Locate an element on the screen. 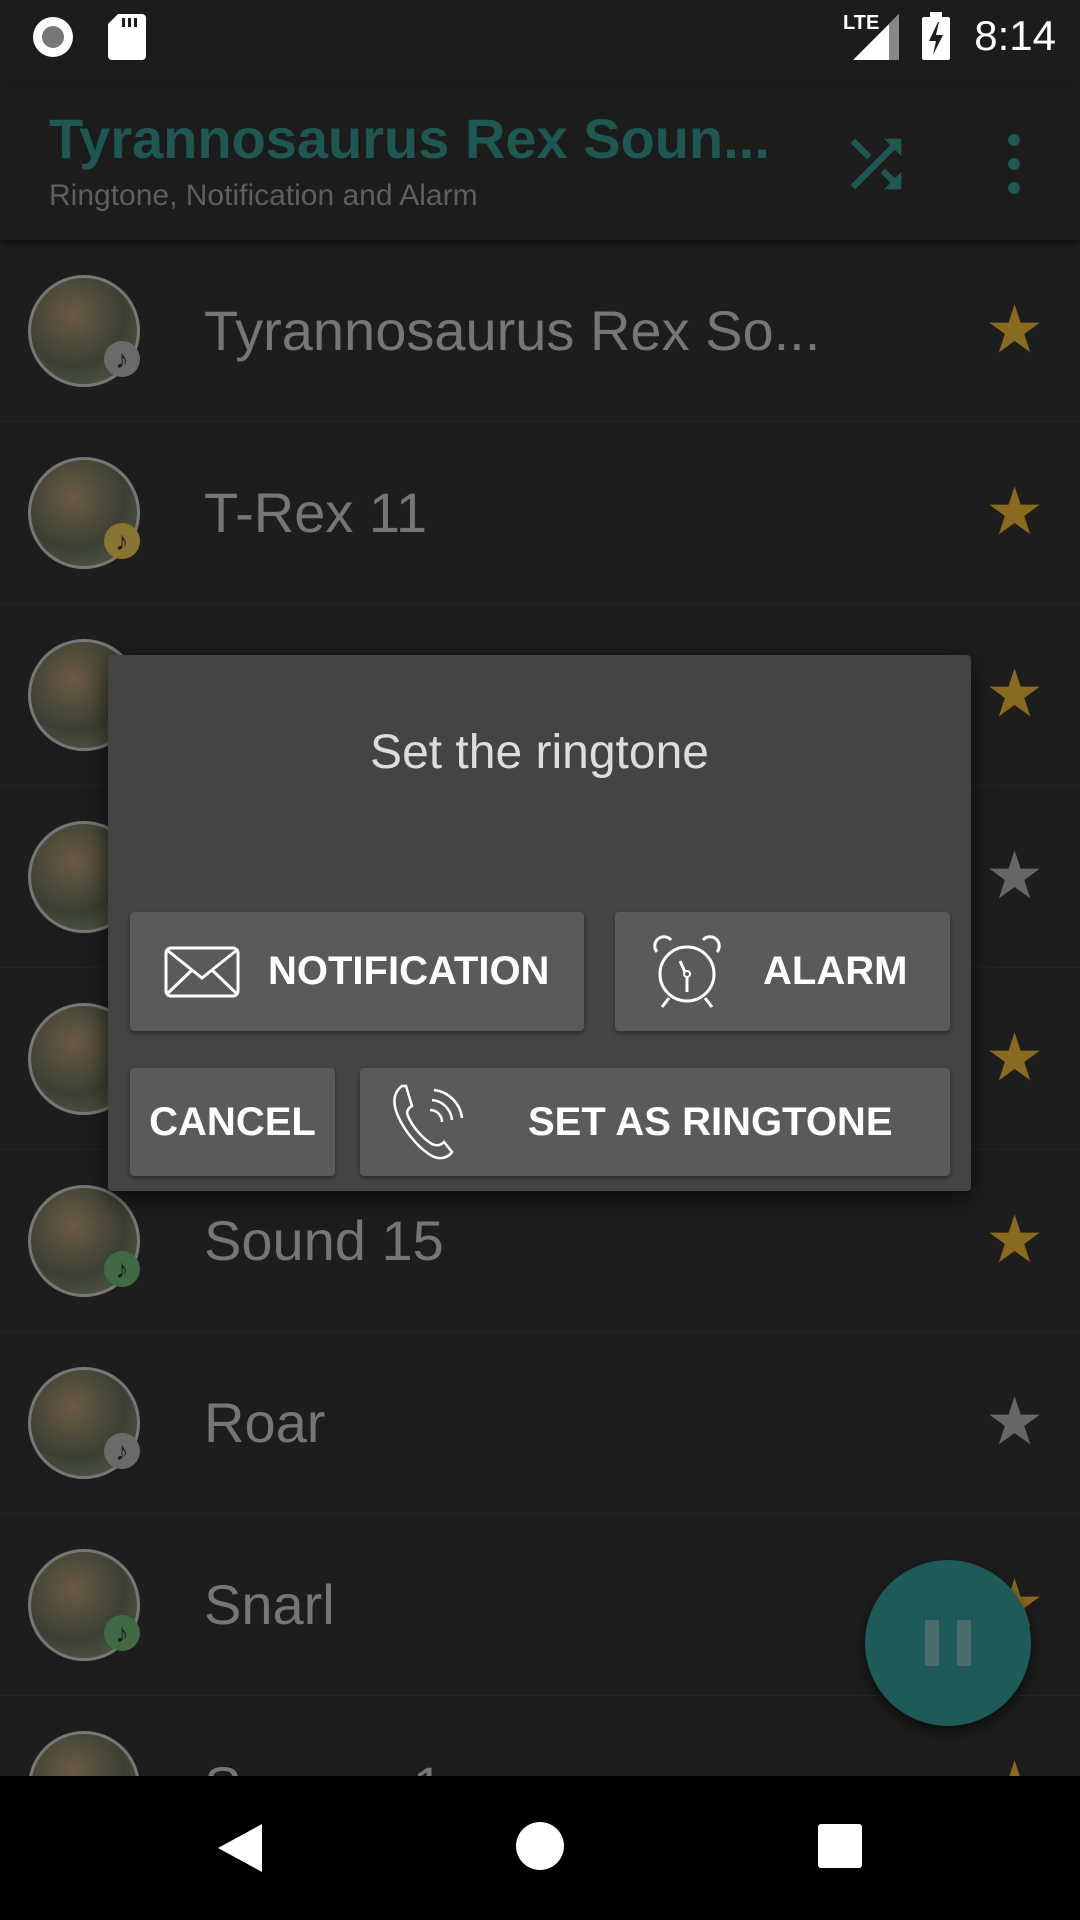  record-icon is located at coordinates (53, 37).